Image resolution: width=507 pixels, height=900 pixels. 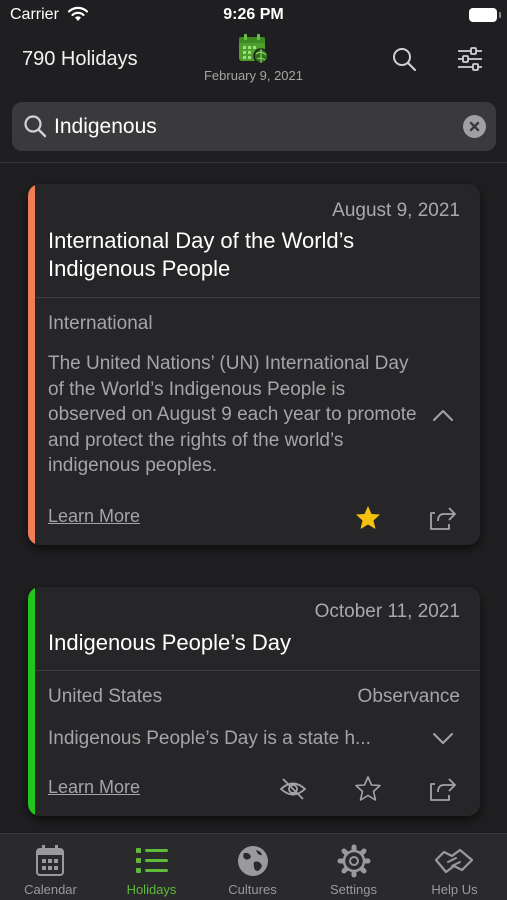 I want to click on tab-cultures: Cultures, so click(x=252, y=867).